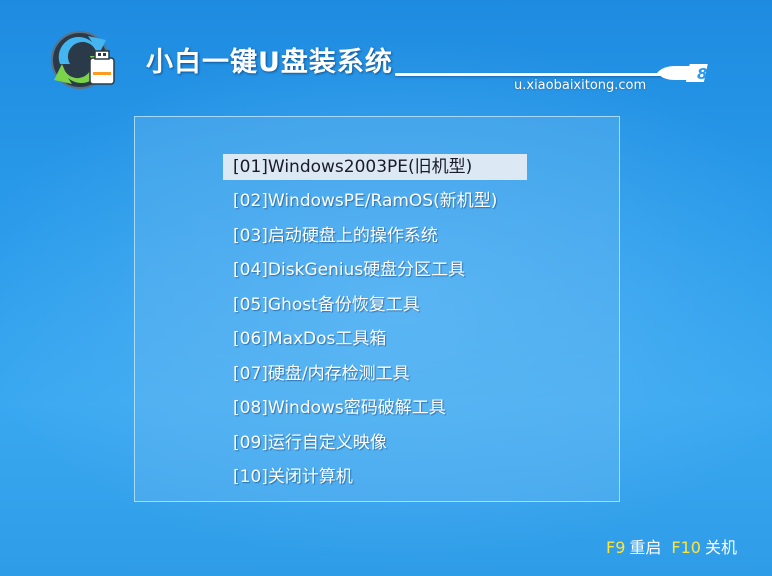 The height and width of the screenshot is (576, 772). I want to click on menu-item-09: [09]运行自定义映像, so click(310, 443).